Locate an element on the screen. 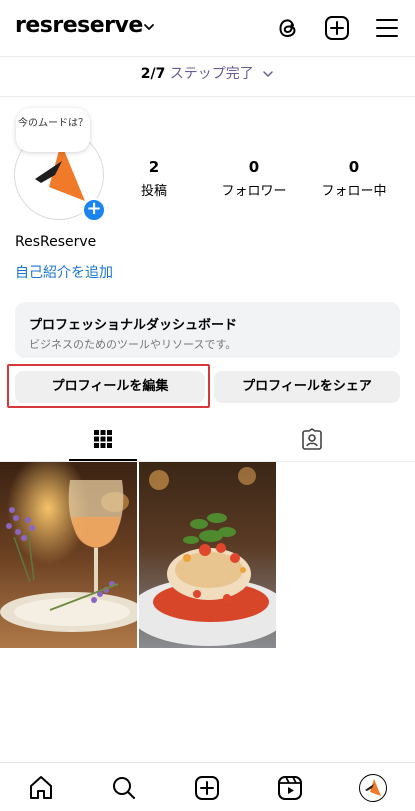 This screenshot has width=415, height=811. add-bio-link: 自己紹介を追加 is located at coordinates (64, 272).